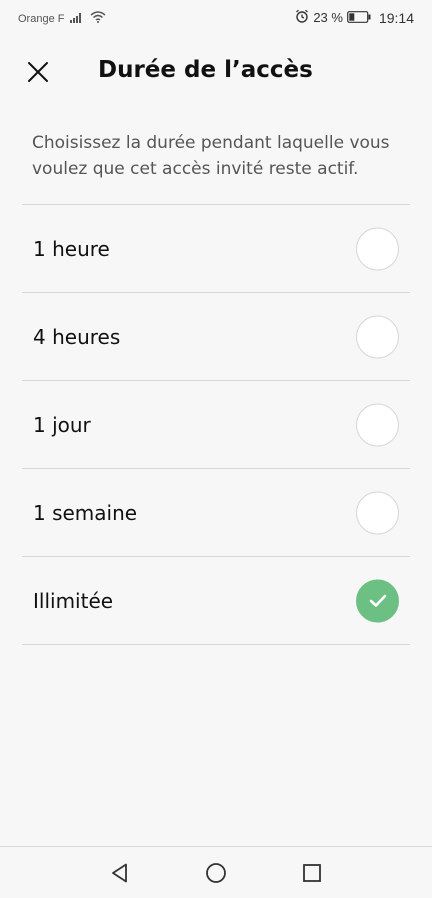 This screenshot has height=898, width=432. I want to click on close-icon, so click(38, 72).